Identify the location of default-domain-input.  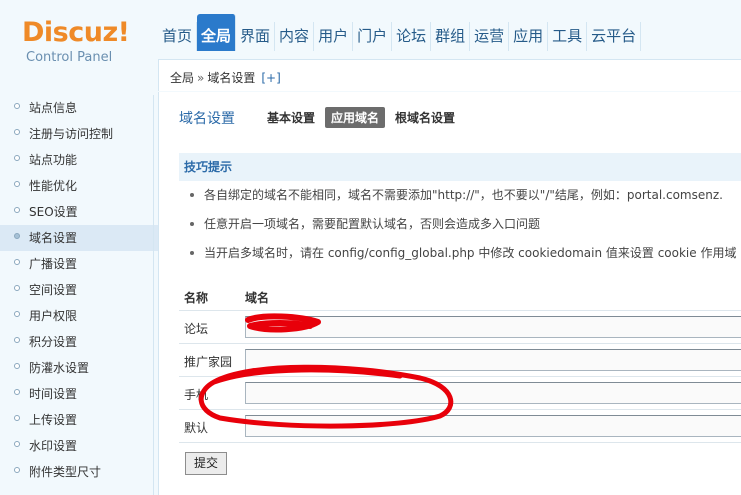
(493, 426).